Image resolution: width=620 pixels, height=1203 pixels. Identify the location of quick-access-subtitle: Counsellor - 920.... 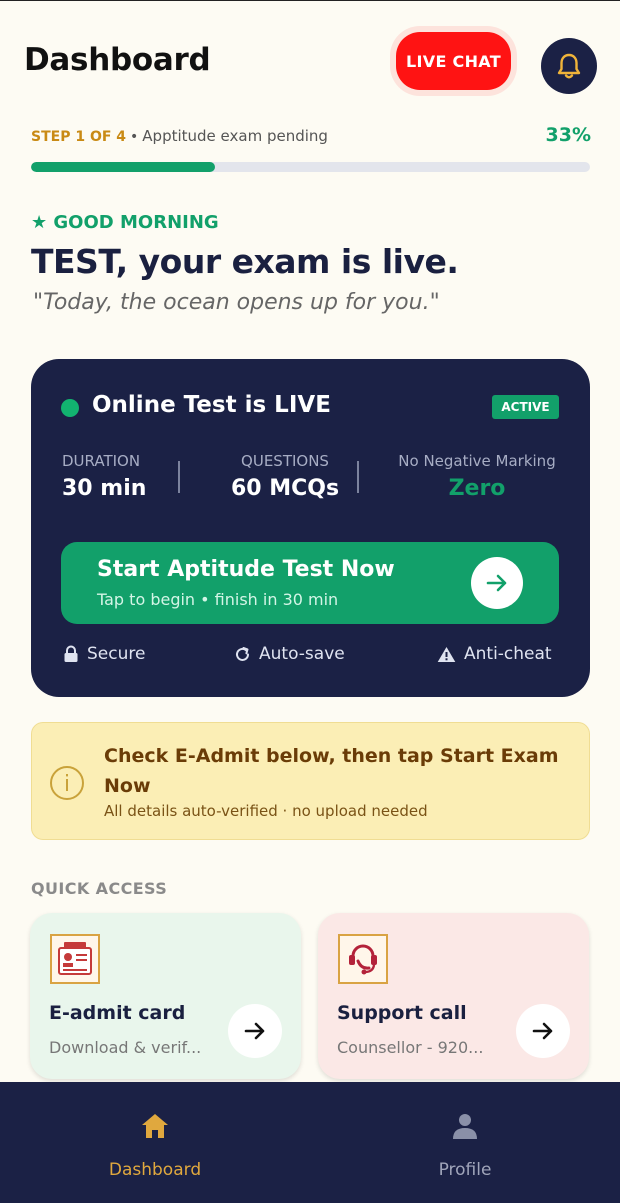
(410, 1047).